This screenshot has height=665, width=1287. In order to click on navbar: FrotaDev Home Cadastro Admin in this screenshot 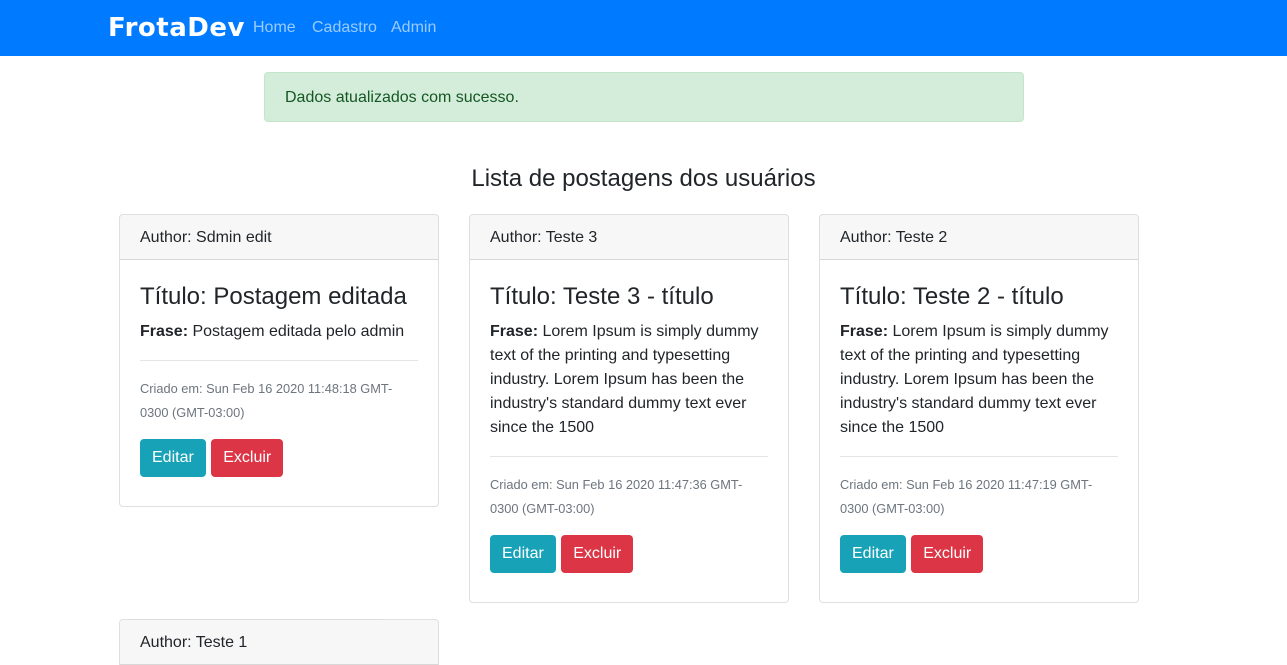, I will do `click(643, 28)`.